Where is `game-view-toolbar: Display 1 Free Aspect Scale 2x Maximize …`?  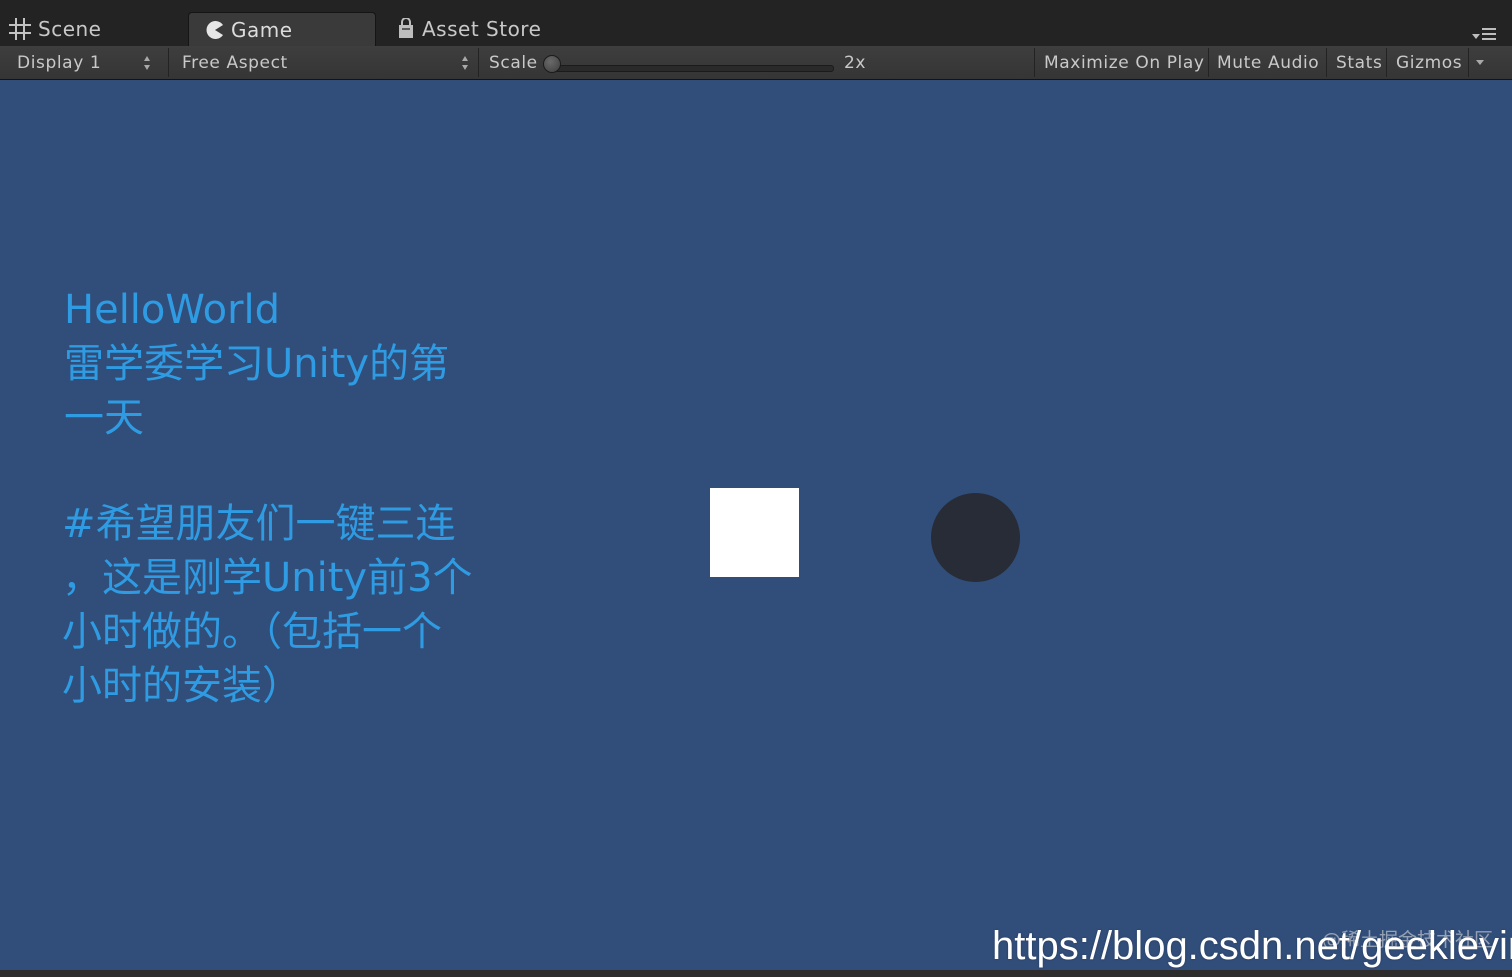
game-view-toolbar: Display 1 Free Aspect Scale 2x Maximize … is located at coordinates (756, 63).